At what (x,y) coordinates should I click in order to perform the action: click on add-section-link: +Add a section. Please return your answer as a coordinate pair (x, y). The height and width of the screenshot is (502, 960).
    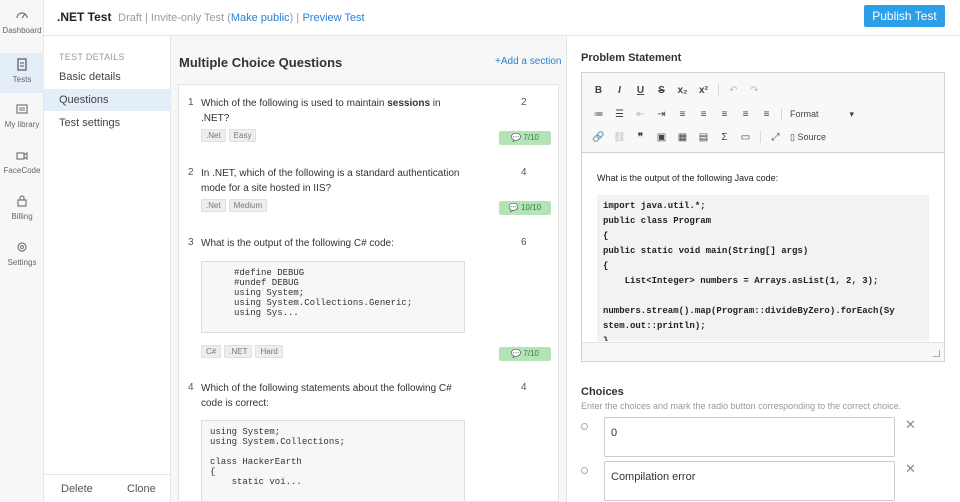
    Looking at the image, I should click on (528, 61).